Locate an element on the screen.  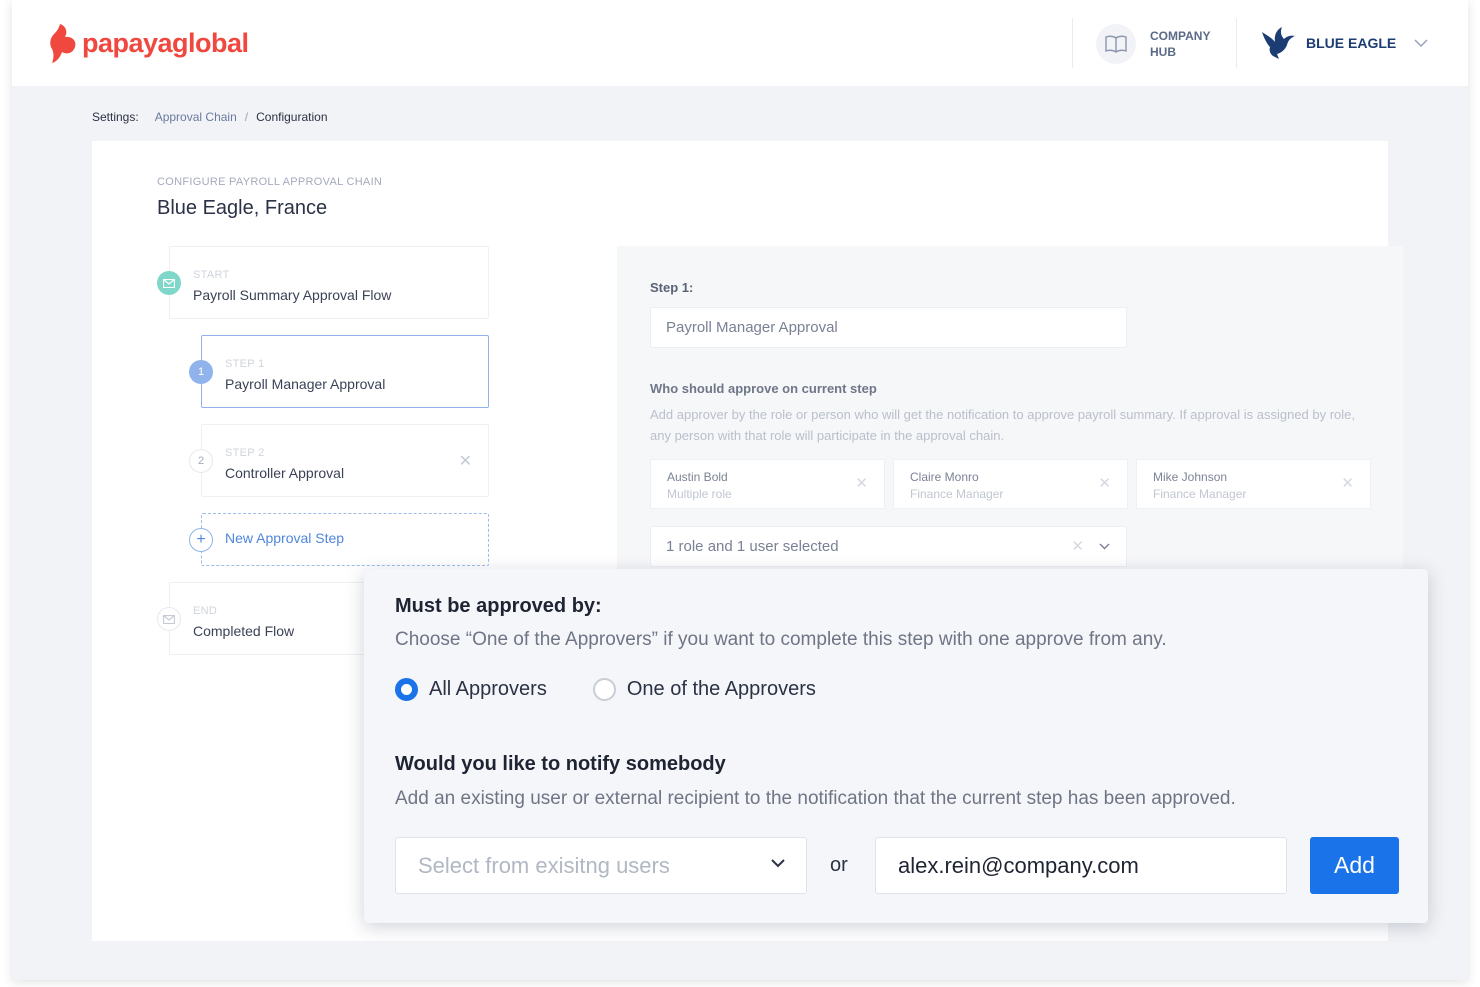
approver-chip: Austin Bold Multiple role ✕ is located at coordinates (767, 484).